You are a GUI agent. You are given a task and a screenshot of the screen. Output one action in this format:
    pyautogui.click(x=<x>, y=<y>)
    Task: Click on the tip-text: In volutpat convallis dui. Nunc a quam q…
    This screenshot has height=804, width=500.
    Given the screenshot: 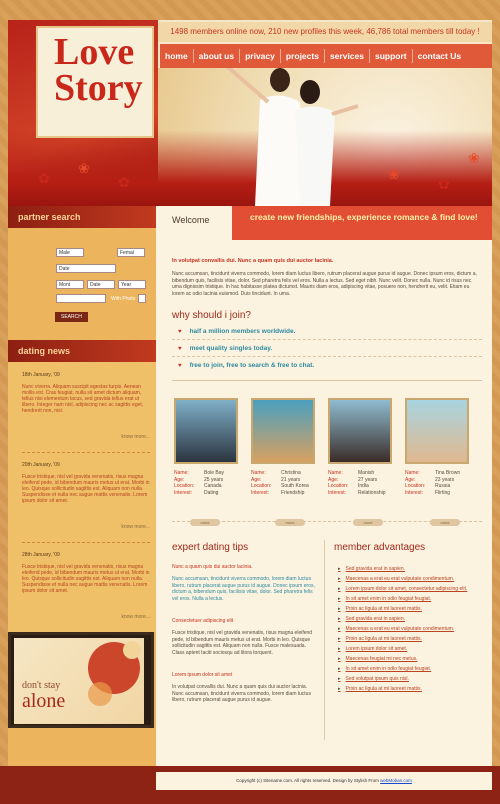 What is the action you would take?
    pyautogui.click(x=241, y=693)
    